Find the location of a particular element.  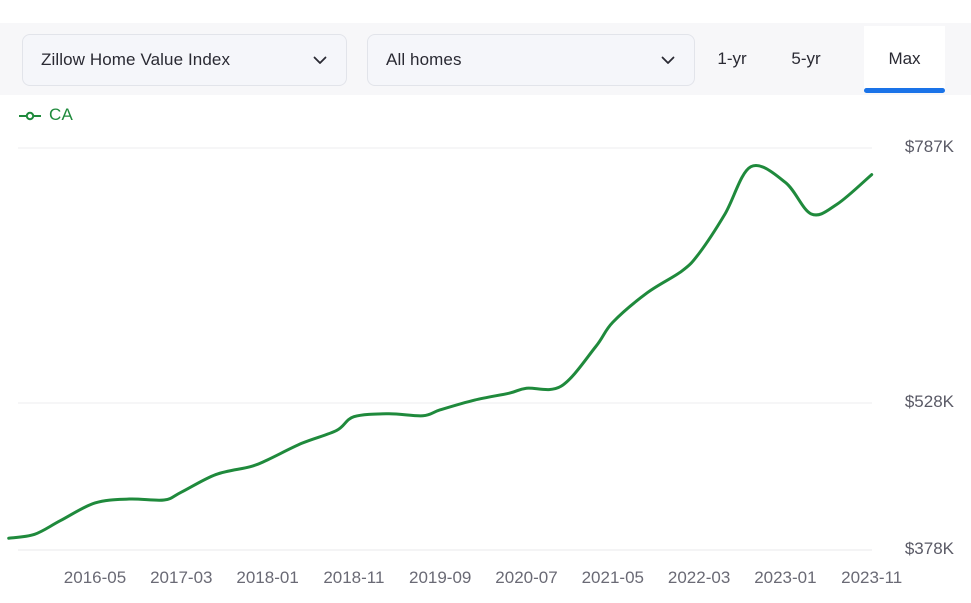

legend-item-label-ca: CA is located at coordinates (61, 114).